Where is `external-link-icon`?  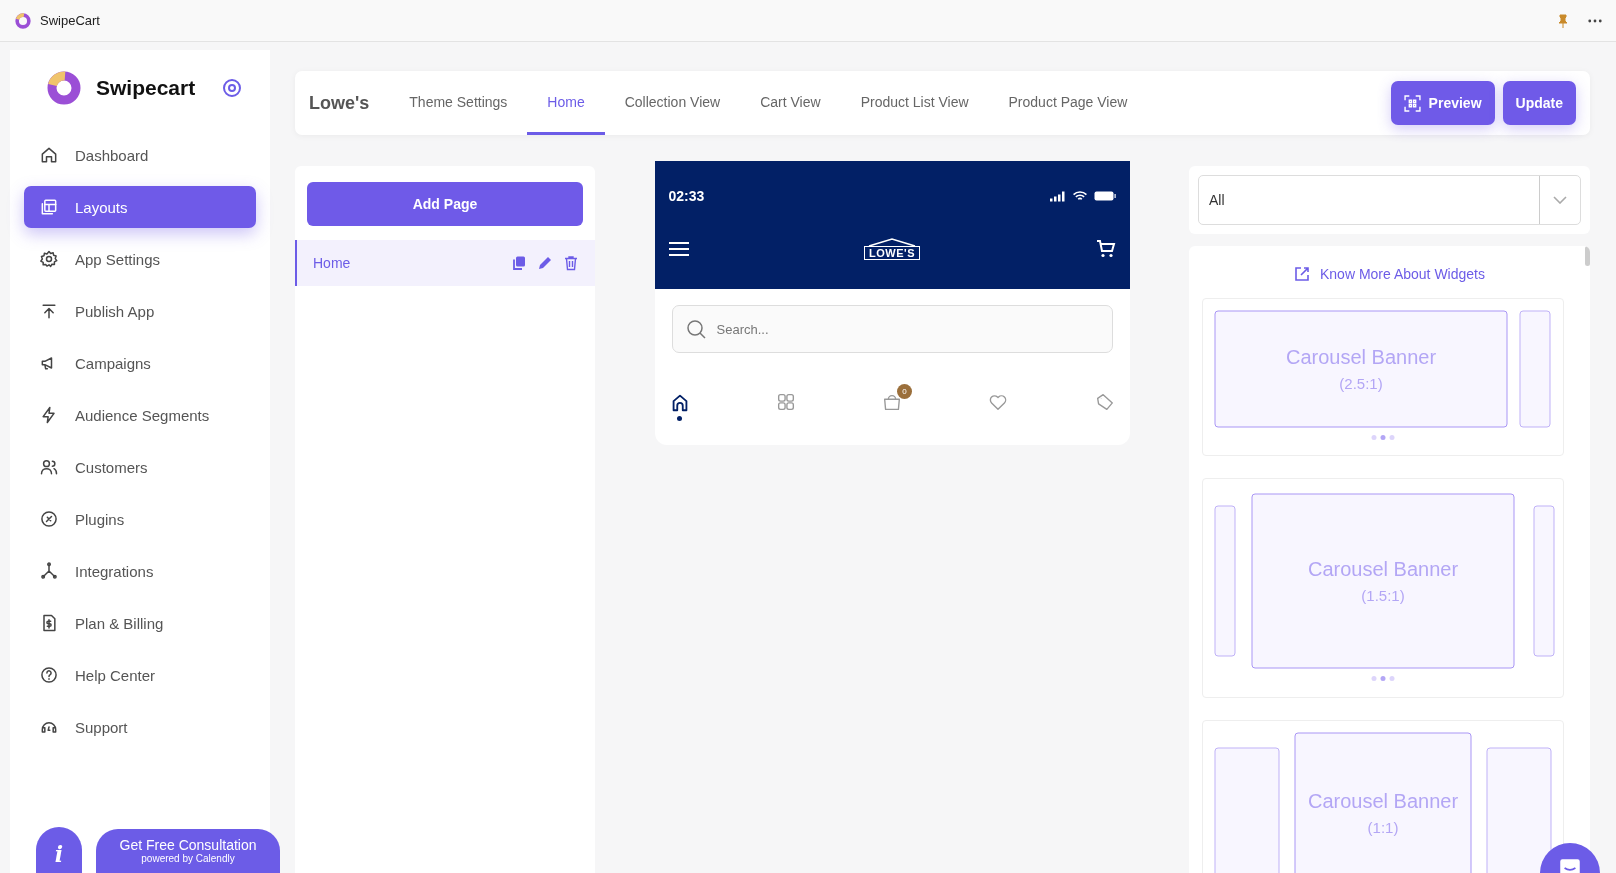
external-link-icon is located at coordinates (1302, 274).